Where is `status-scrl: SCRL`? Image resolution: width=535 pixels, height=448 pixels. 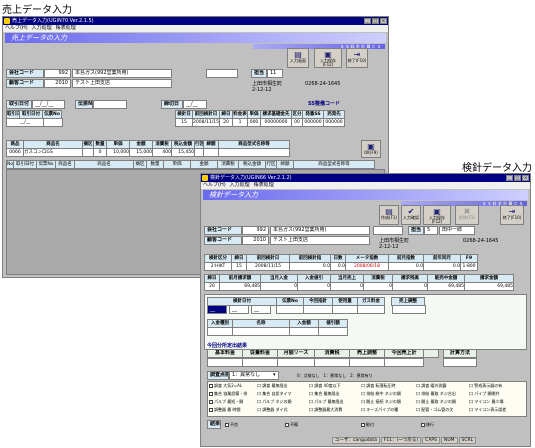 status-scrl: SCRL is located at coordinates (467, 440).